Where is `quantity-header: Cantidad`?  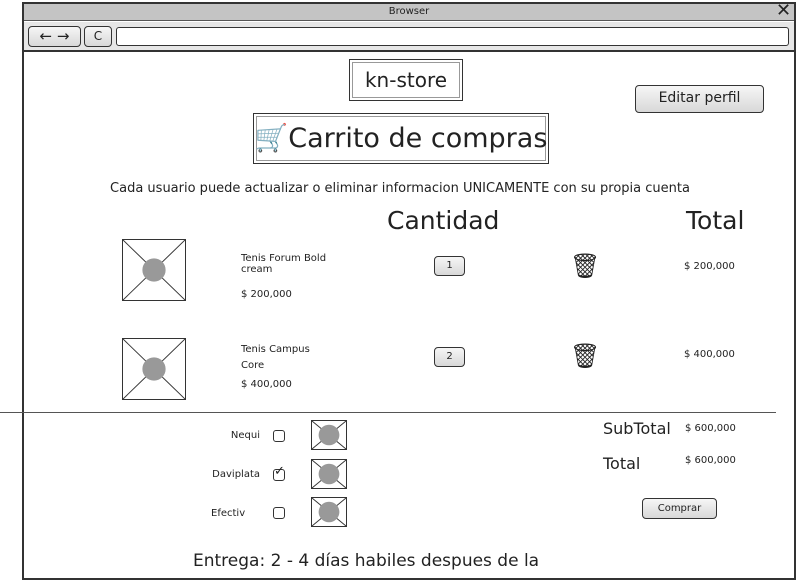 quantity-header: Cantidad is located at coordinates (443, 220).